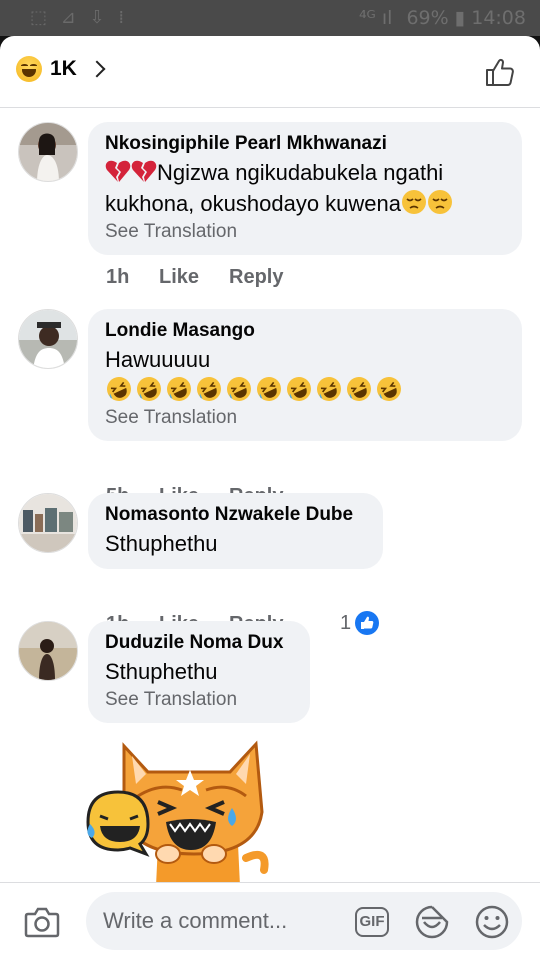  Describe the element at coordinates (181, 806) in the screenshot. I see `laughing-cat-sticker` at that location.